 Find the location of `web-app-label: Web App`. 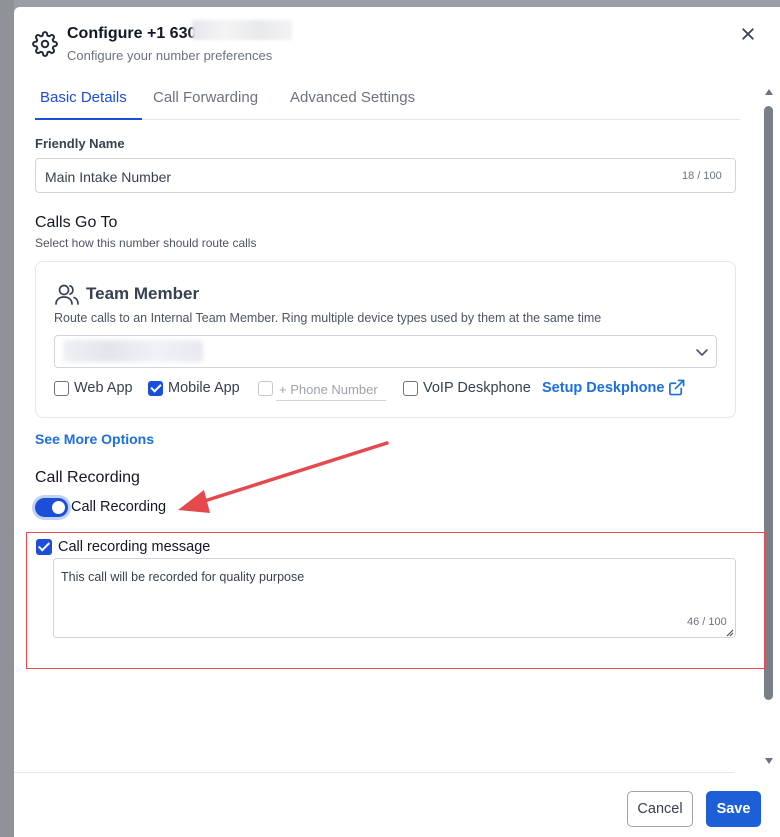

web-app-label: Web App is located at coordinates (103, 388).